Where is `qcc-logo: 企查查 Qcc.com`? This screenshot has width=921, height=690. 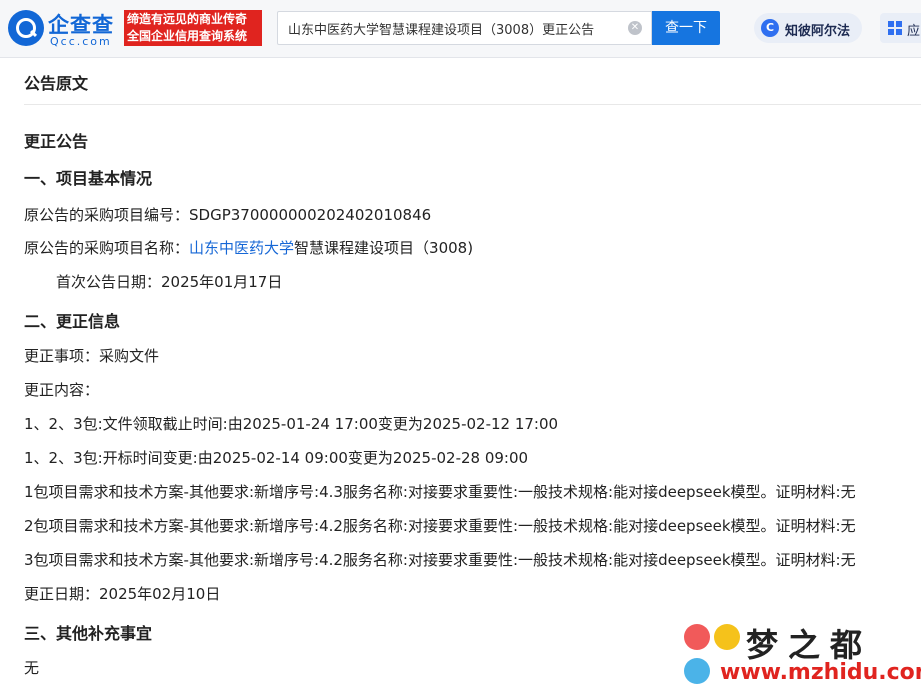 qcc-logo: 企查查 Qcc.com is located at coordinates (64, 28).